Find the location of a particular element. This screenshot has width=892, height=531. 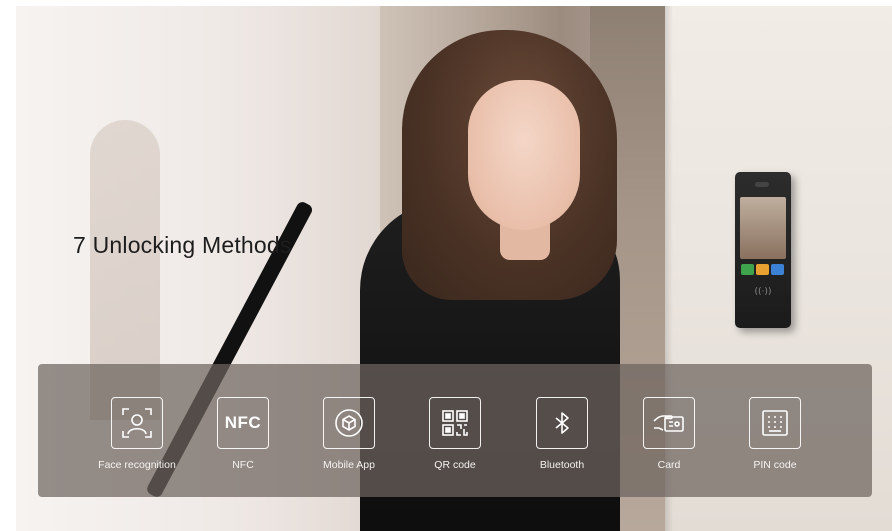

method-face-recognition: Face recognition is located at coordinates (137, 442).